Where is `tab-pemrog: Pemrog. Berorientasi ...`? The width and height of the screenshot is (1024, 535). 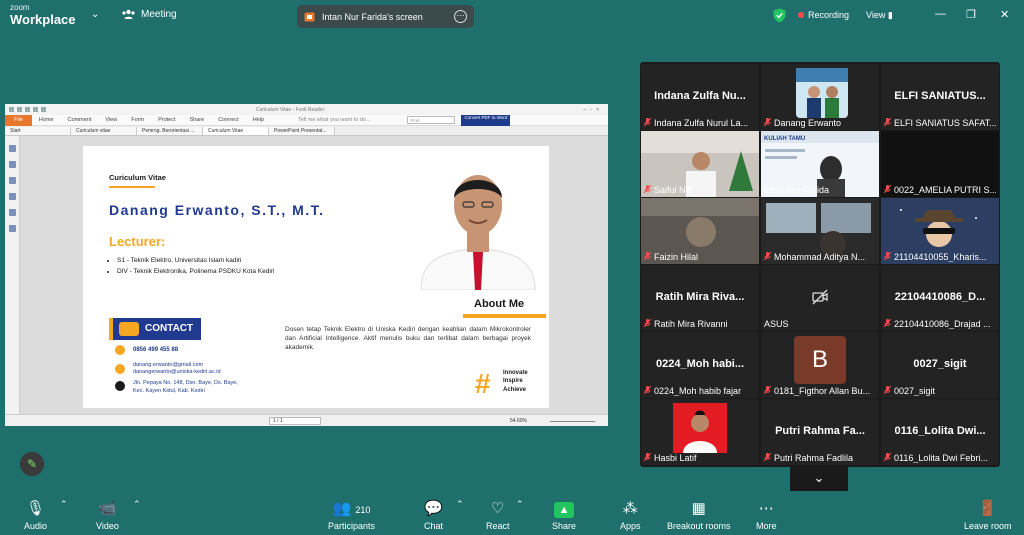
tab-pemrog: Pemrog. Berorientasi ... is located at coordinates (170, 131).